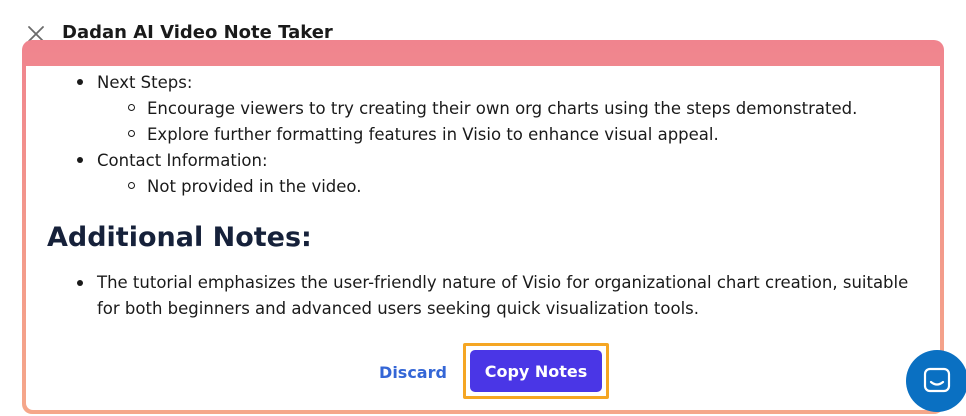  What do you see at coordinates (179, 237) in the screenshot?
I see `additional-notes-heading: Additional Notes:` at bounding box center [179, 237].